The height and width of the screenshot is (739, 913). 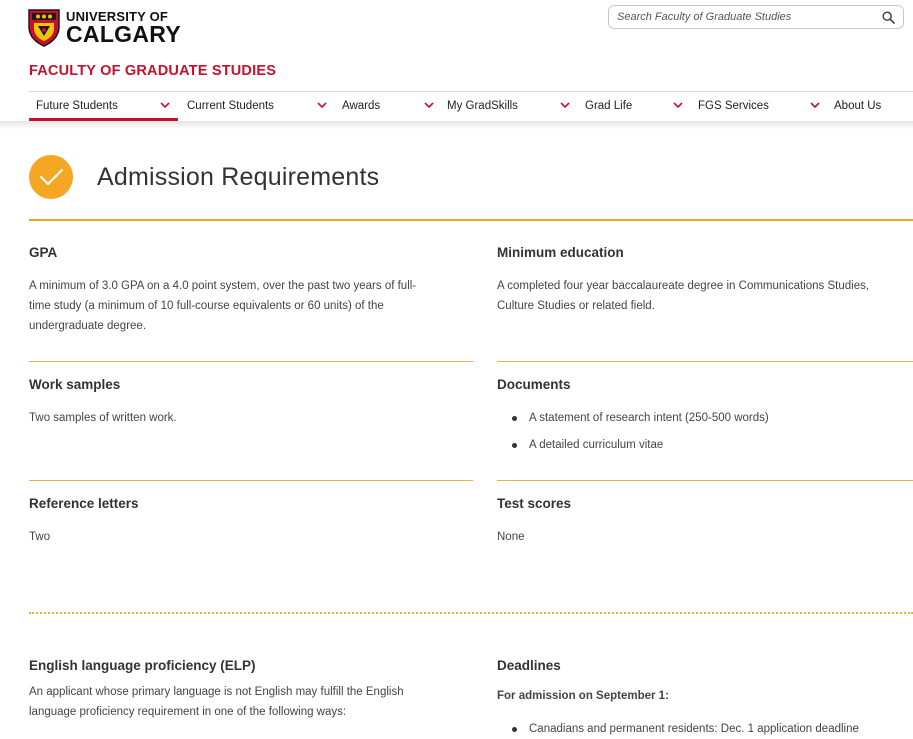 I want to click on nav-label: Awards, so click(x=361, y=106).